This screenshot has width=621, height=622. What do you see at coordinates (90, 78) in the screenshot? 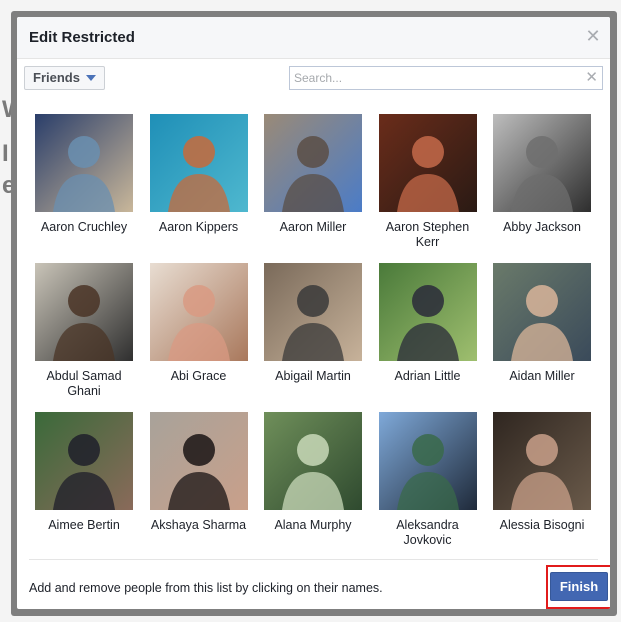
I see `caret-down-icon` at bounding box center [90, 78].